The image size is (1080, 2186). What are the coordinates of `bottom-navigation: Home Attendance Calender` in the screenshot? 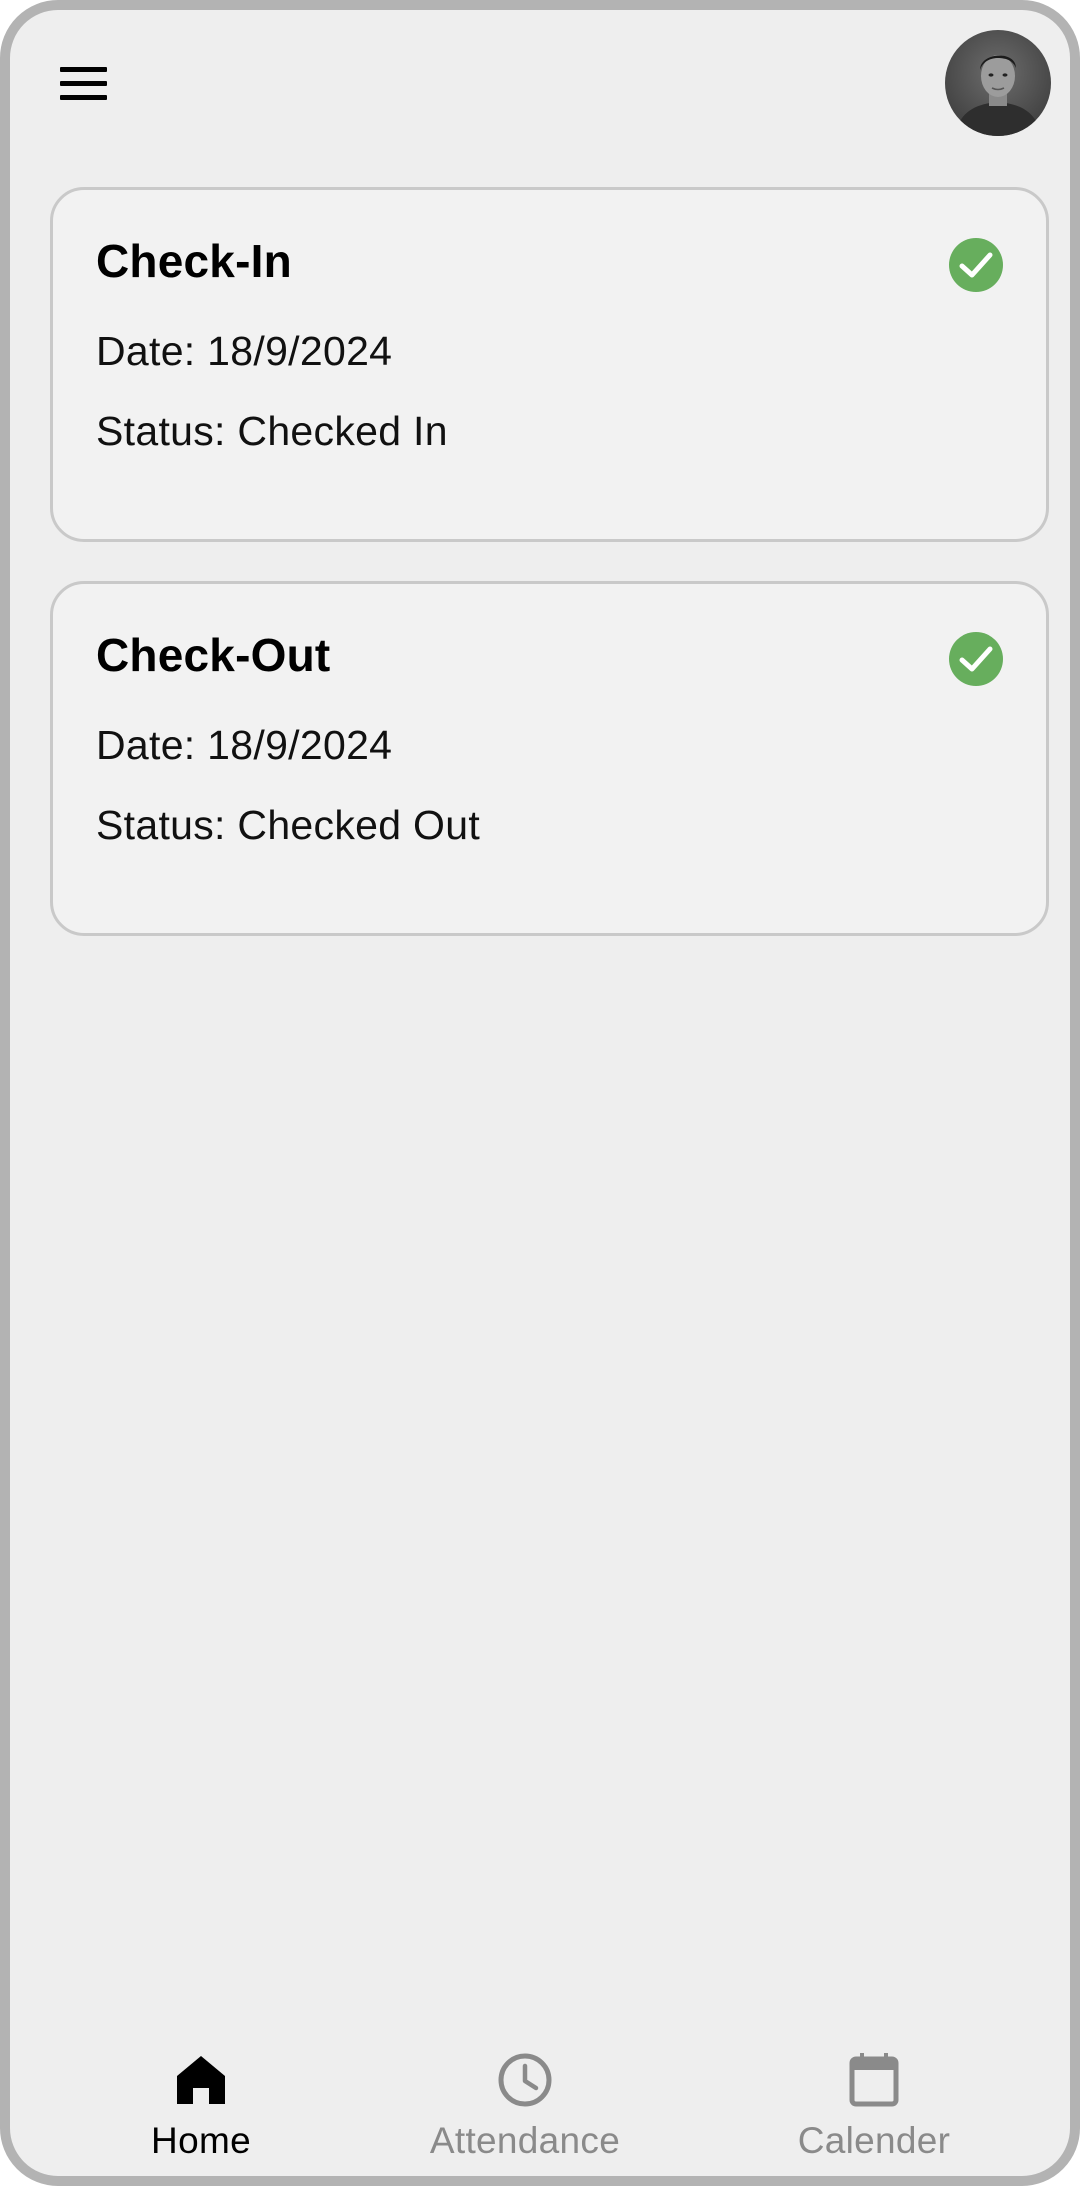 It's located at (540, 2100).